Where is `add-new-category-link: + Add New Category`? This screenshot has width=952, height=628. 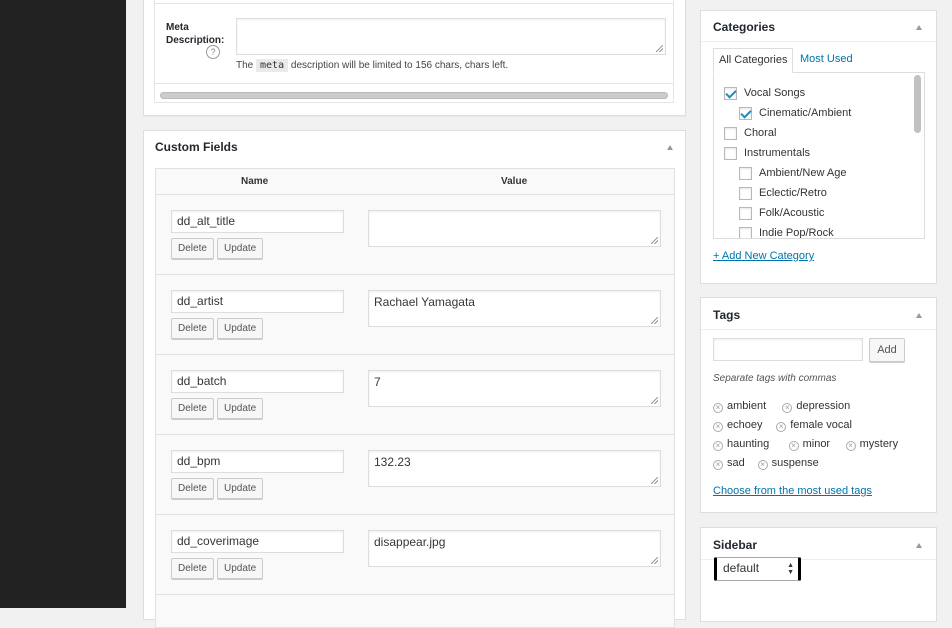 add-new-category-link: + Add New Category is located at coordinates (763, 256).